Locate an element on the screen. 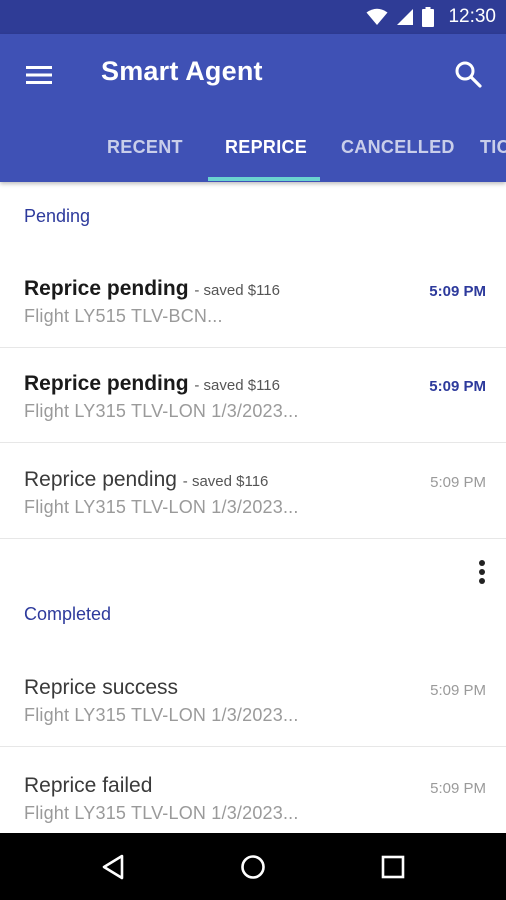 The image size is (506, 900). tab-recent: RECENT is located at coordinates (145, 157).